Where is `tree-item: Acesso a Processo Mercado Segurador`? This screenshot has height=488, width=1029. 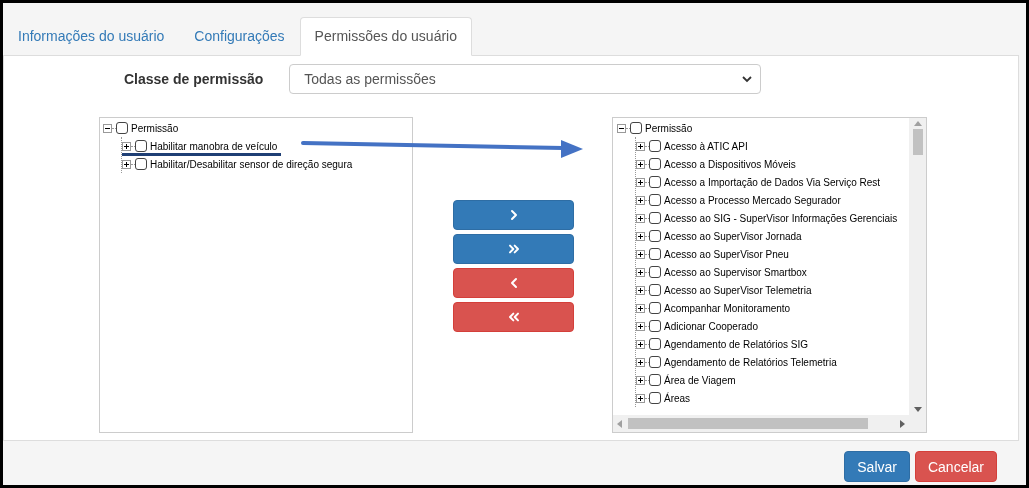
tree-item: Acesso a Processo Mercado Segurador is located at coordinates (752, 200).